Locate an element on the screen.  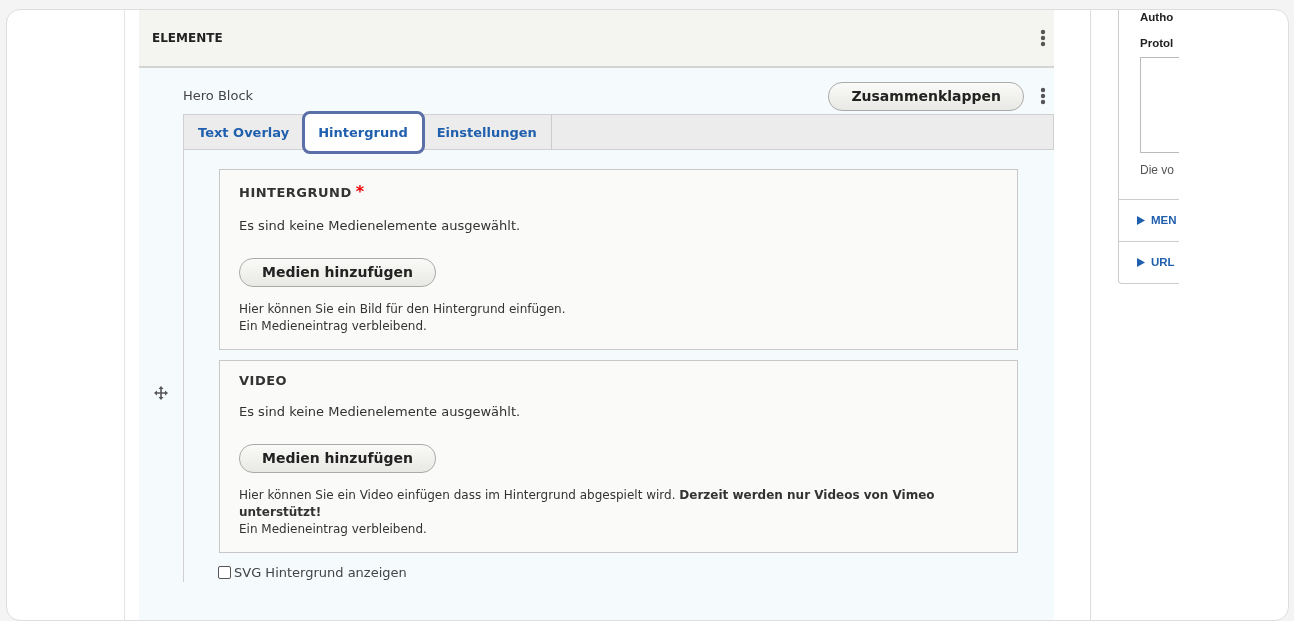
field-title: VIDEO is located at coordinates (263, 380).